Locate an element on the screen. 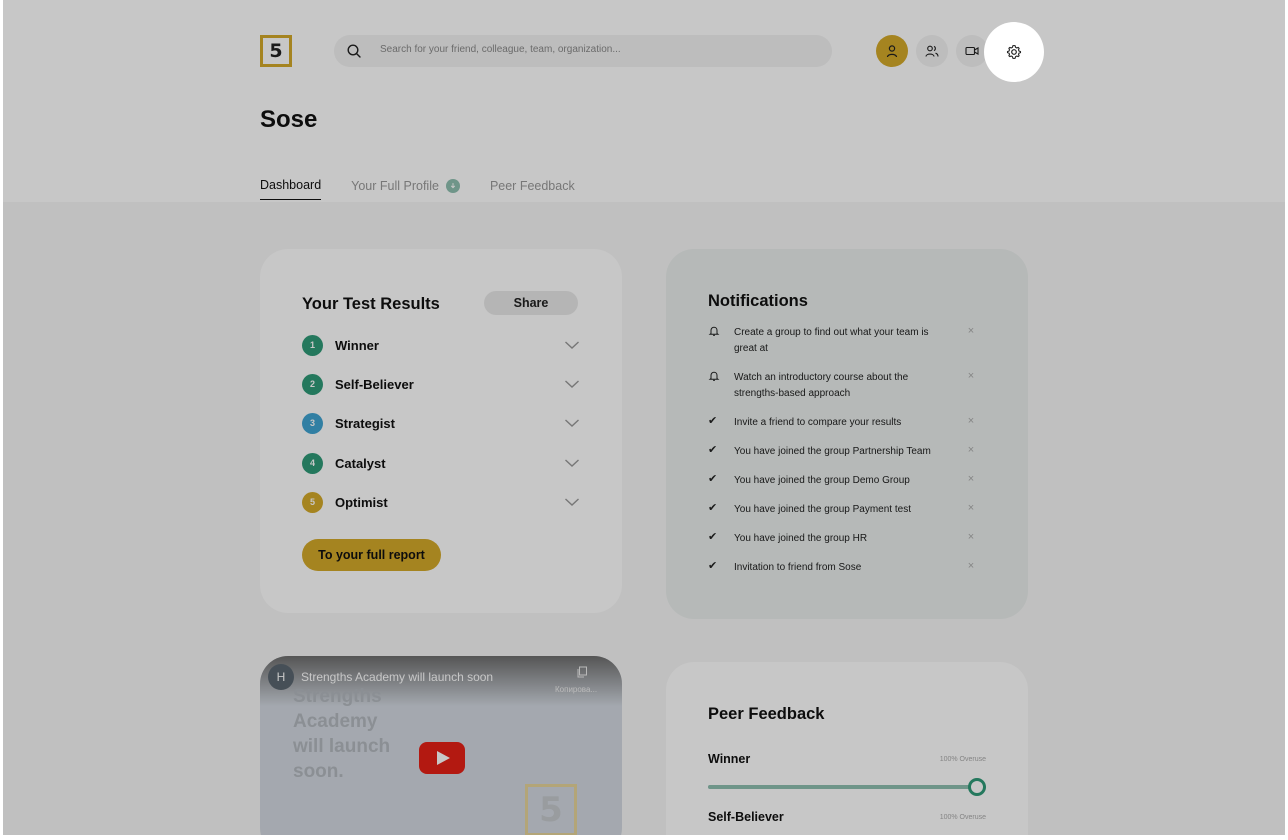  tab-full-profile: Your Full Profile is located at coordinates (405, 189).